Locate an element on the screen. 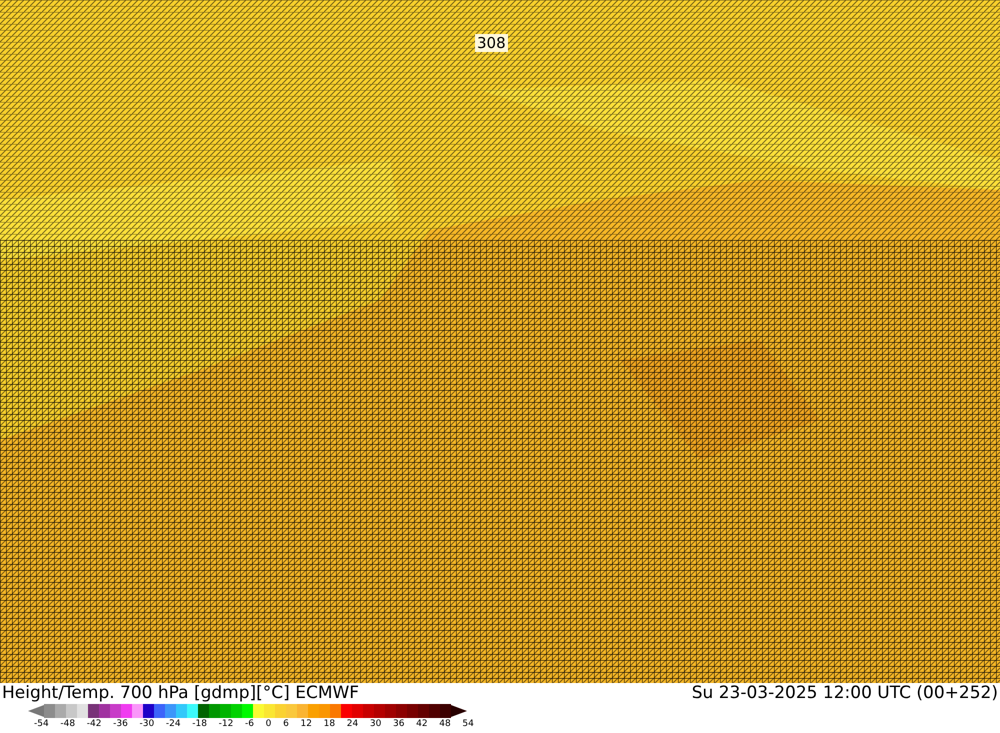 The height and width of the screenshot is (733, 1000). colorbar-tick-label: -42 is located at coordinates (94, 724).